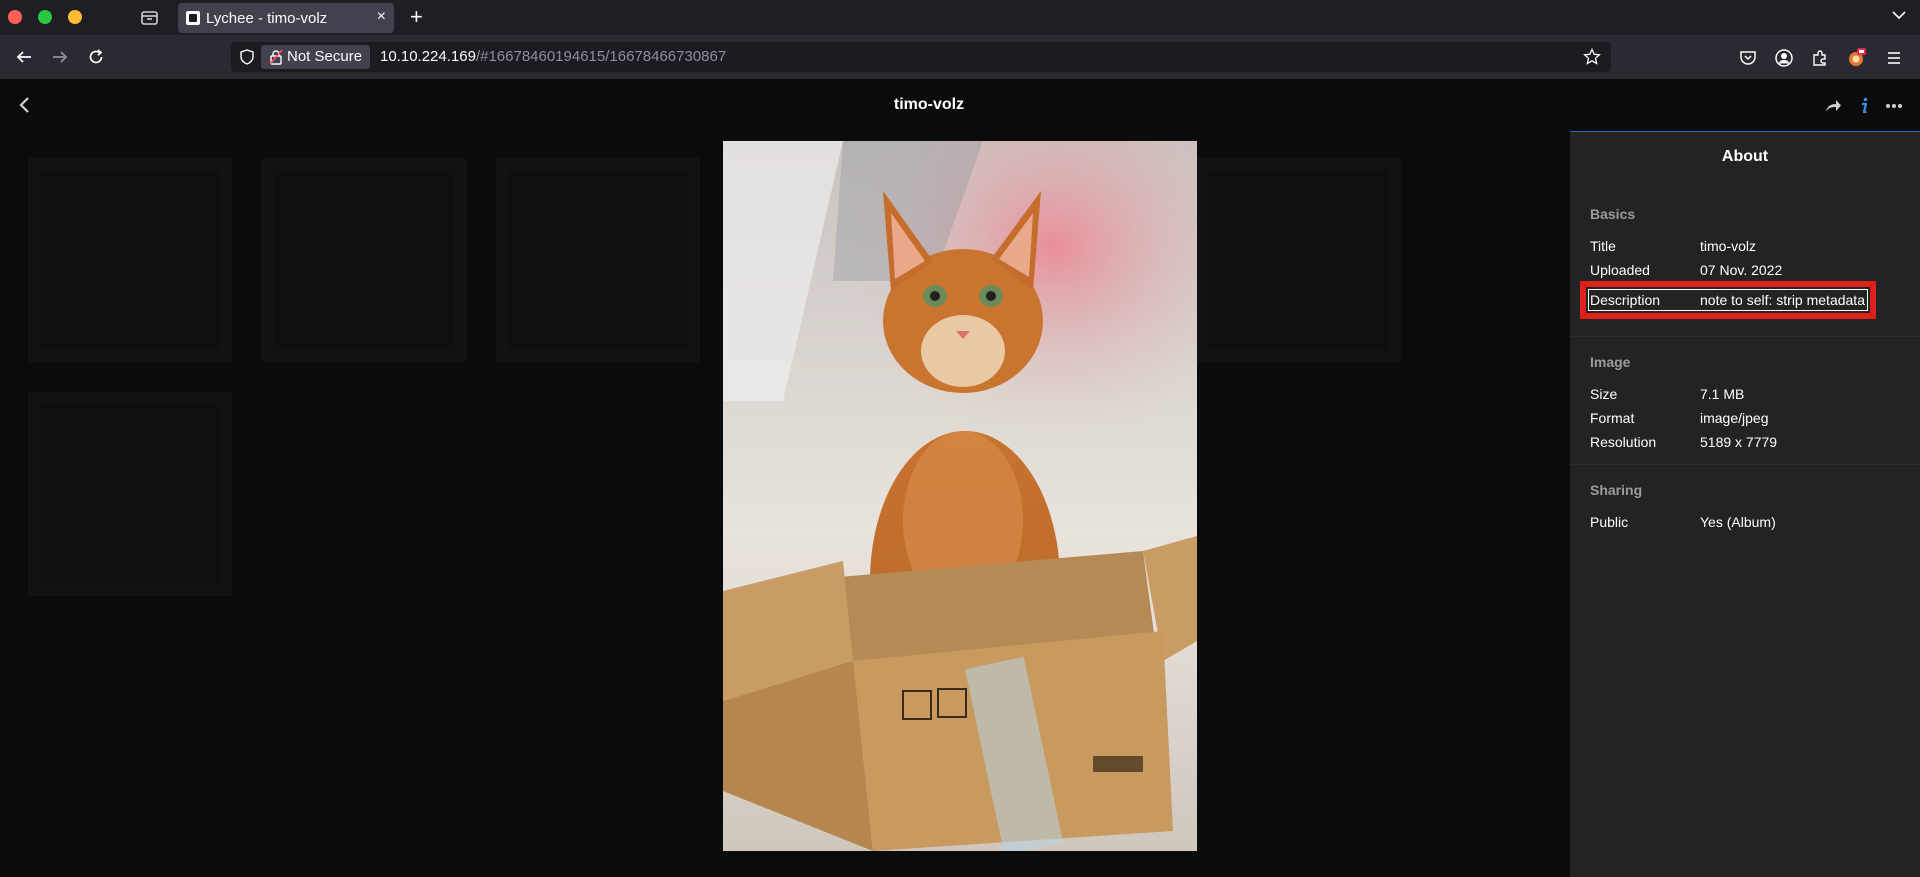 This screenshot has height=877, width=1920. Describe the element at coordinates (1616, 490) in the screenshot. I see `section-sharing: Sharing` at that location.